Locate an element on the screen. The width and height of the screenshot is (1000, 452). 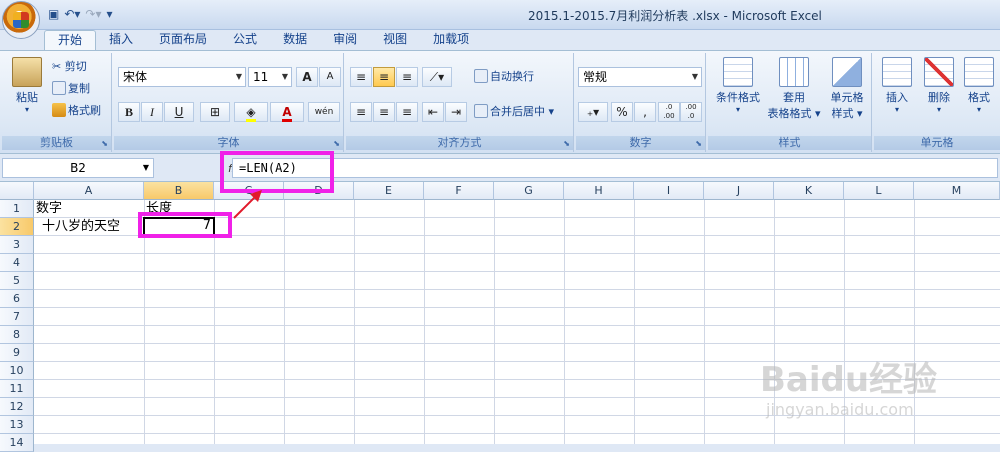
save-icon: ▣ is located at coordinates (53, 14).